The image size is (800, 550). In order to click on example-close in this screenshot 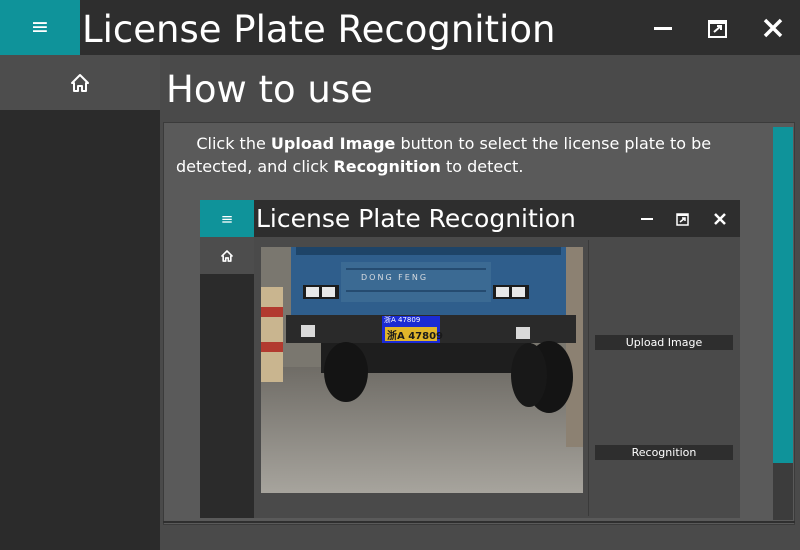, I will do `click(720, 218)`.